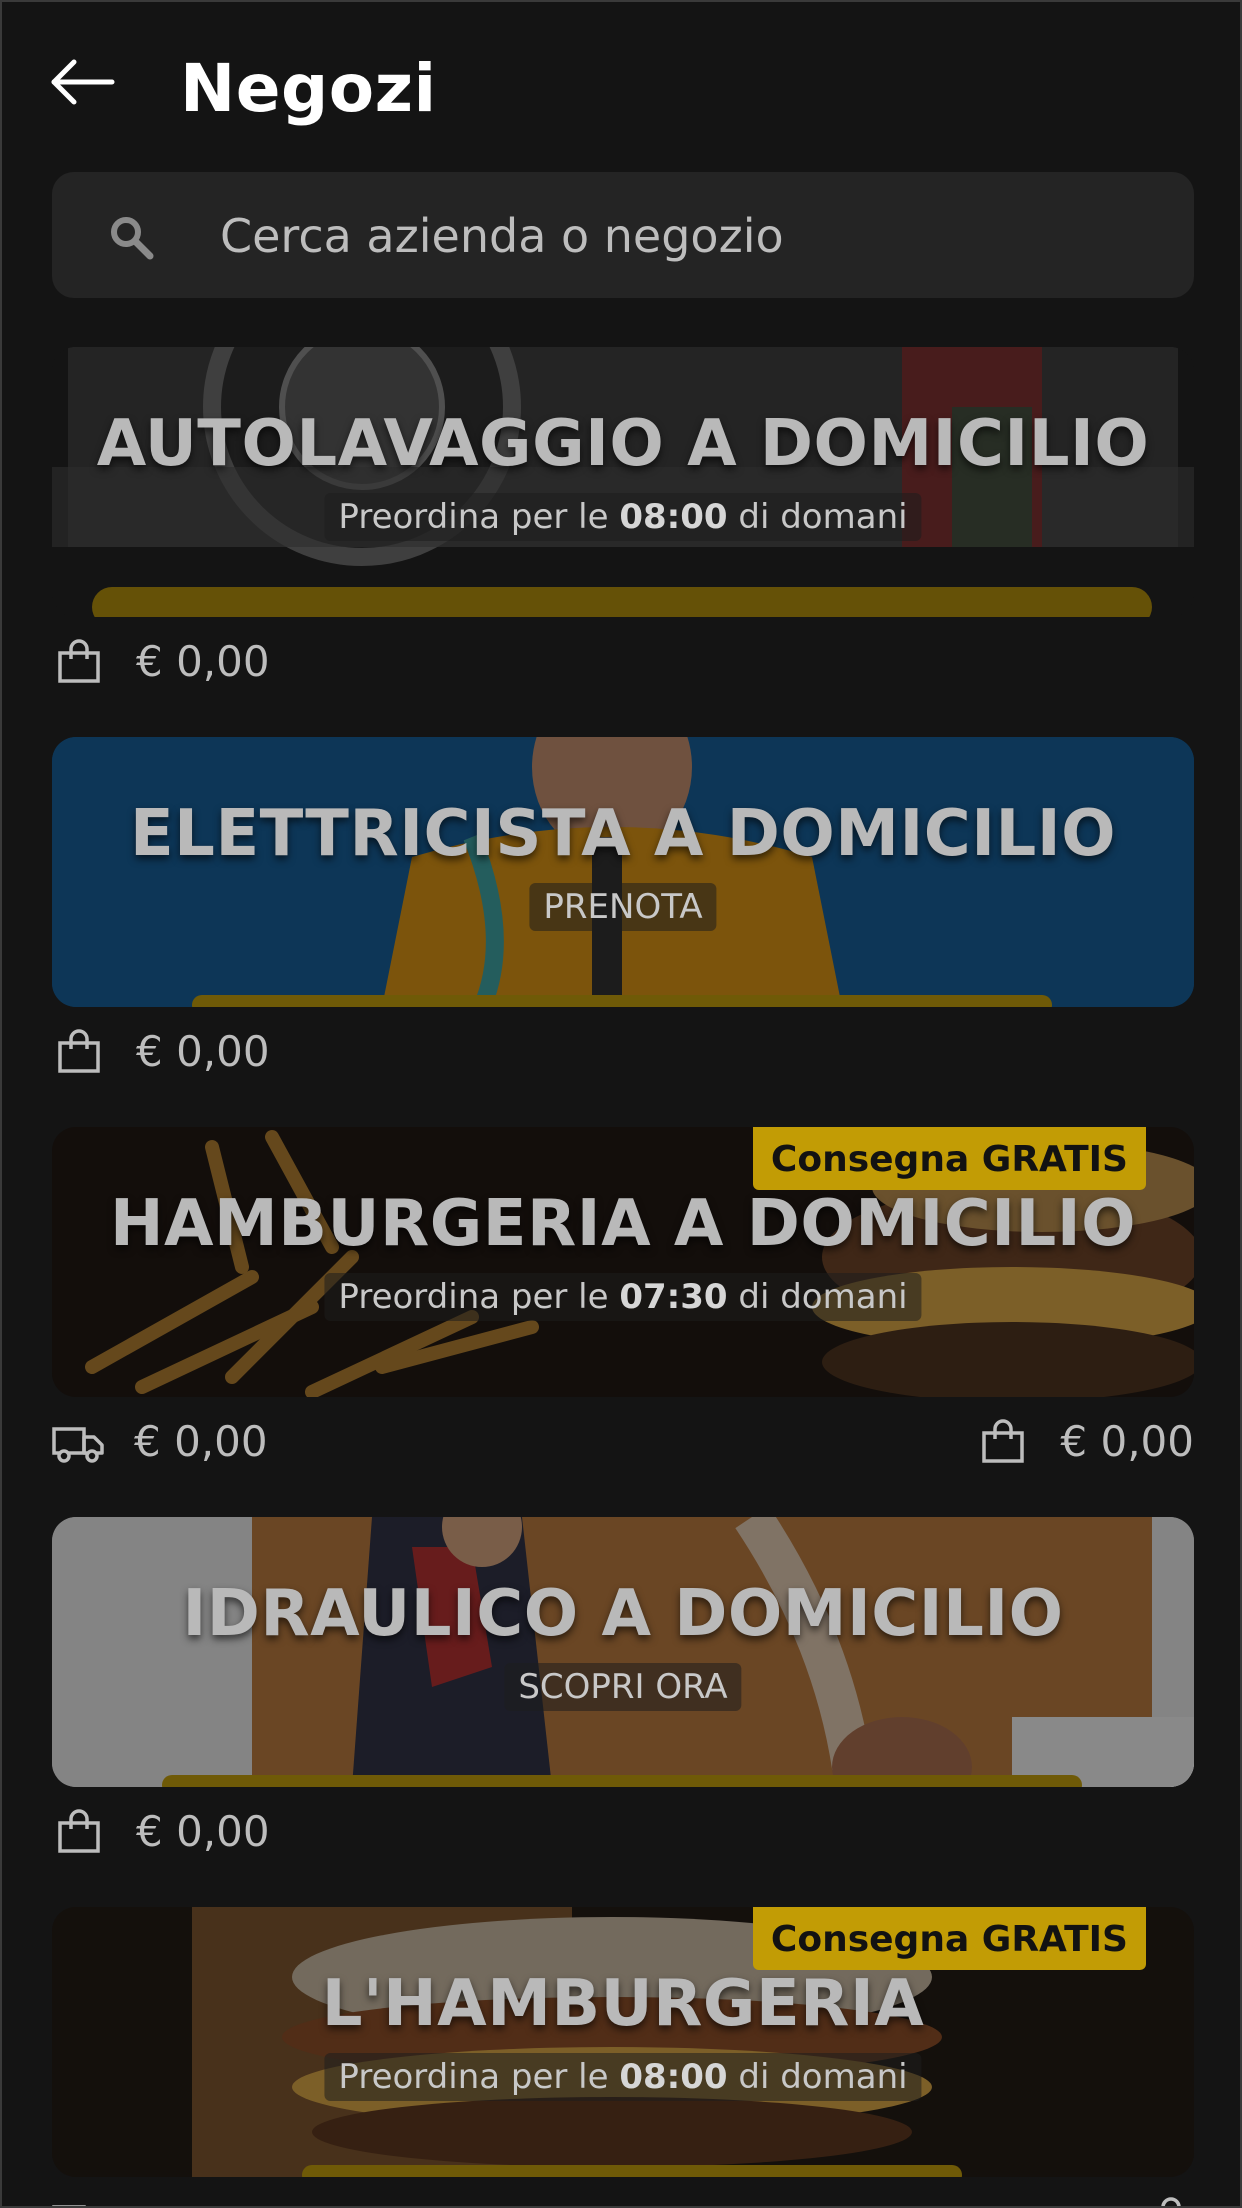 The width and height of the screenshot is (1242, 2208). Describe the element at coordinates (623, 2004) in the screenshot. I see `store-name: L'HAMBURGERIA` at that location.